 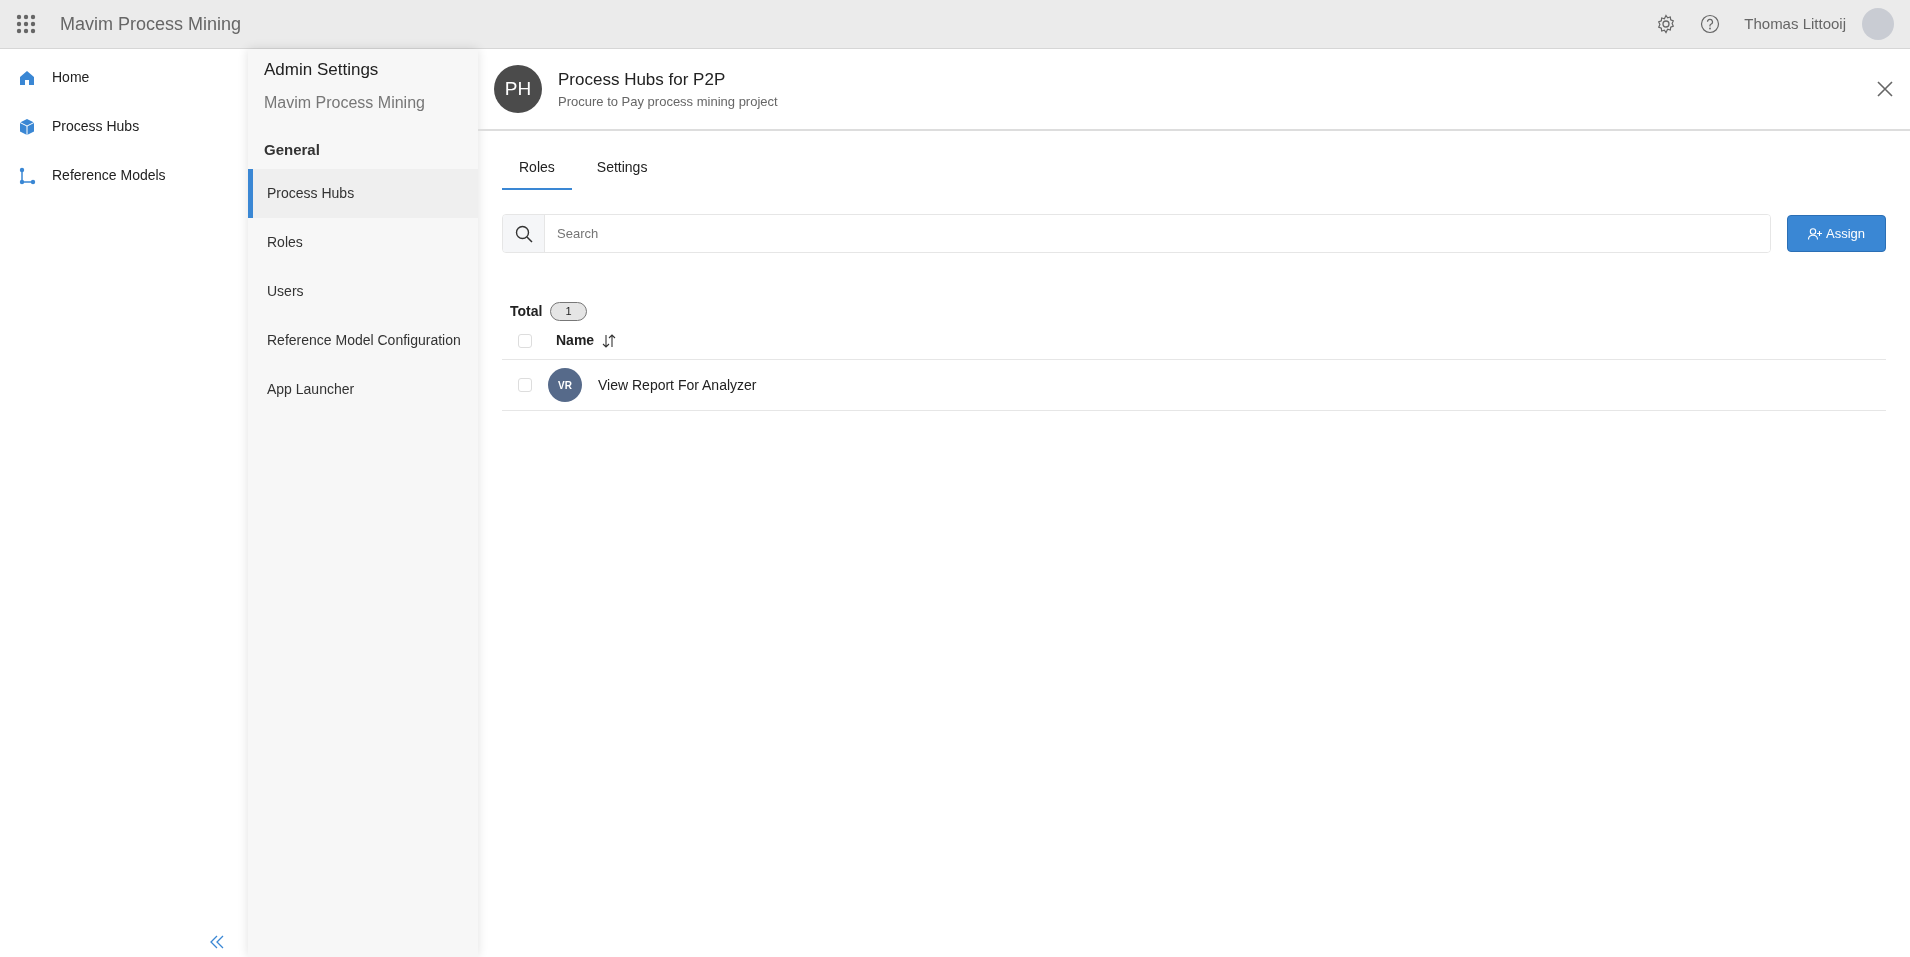 I want to click on sidebar-item: Home, so click(x=124, y=77).